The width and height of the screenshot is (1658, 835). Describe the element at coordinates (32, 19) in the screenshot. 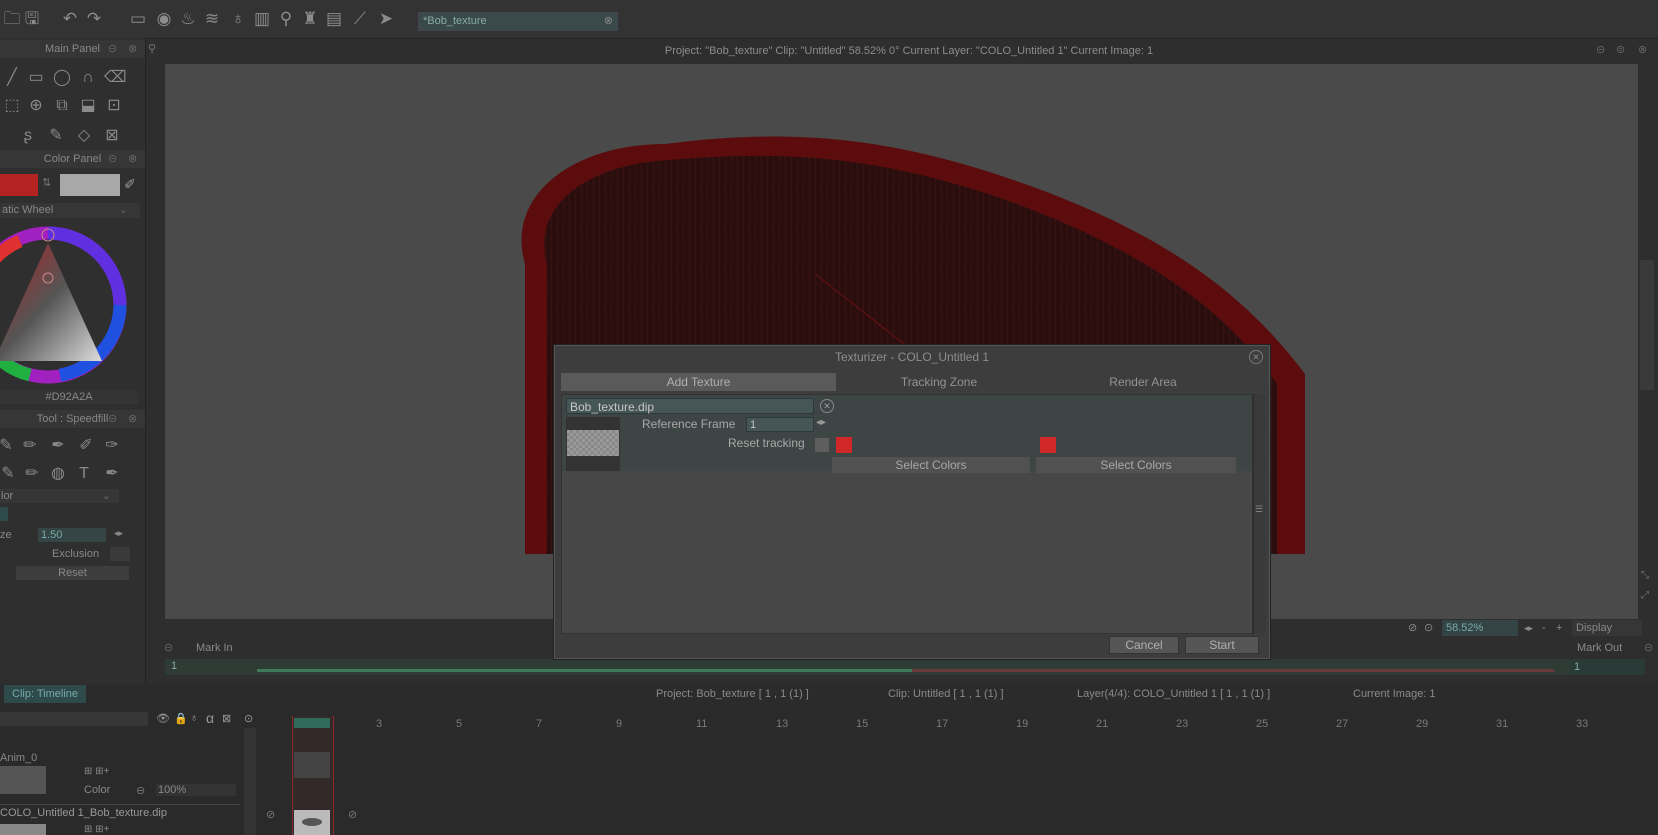

I see `save-icon: 🖫` at that location.